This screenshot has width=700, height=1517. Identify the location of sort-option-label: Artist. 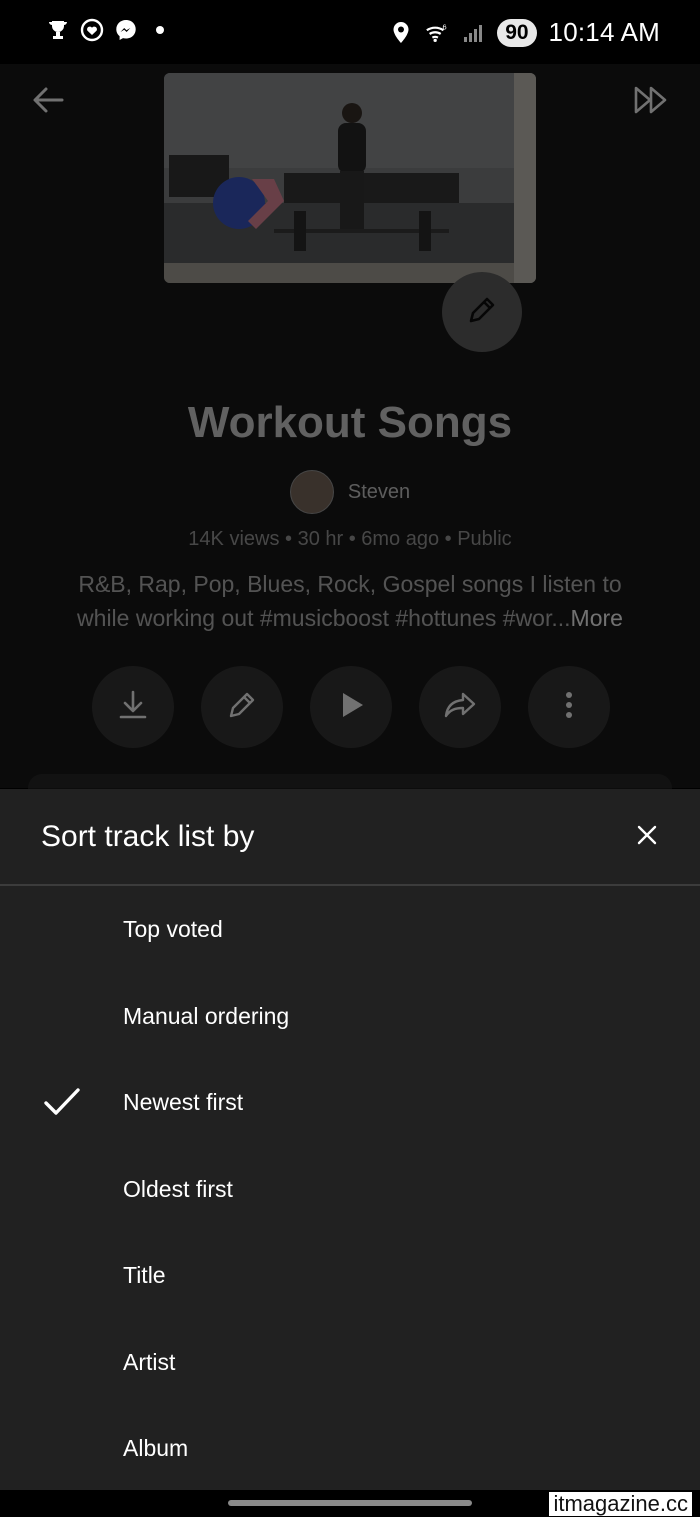
(149, 1362).